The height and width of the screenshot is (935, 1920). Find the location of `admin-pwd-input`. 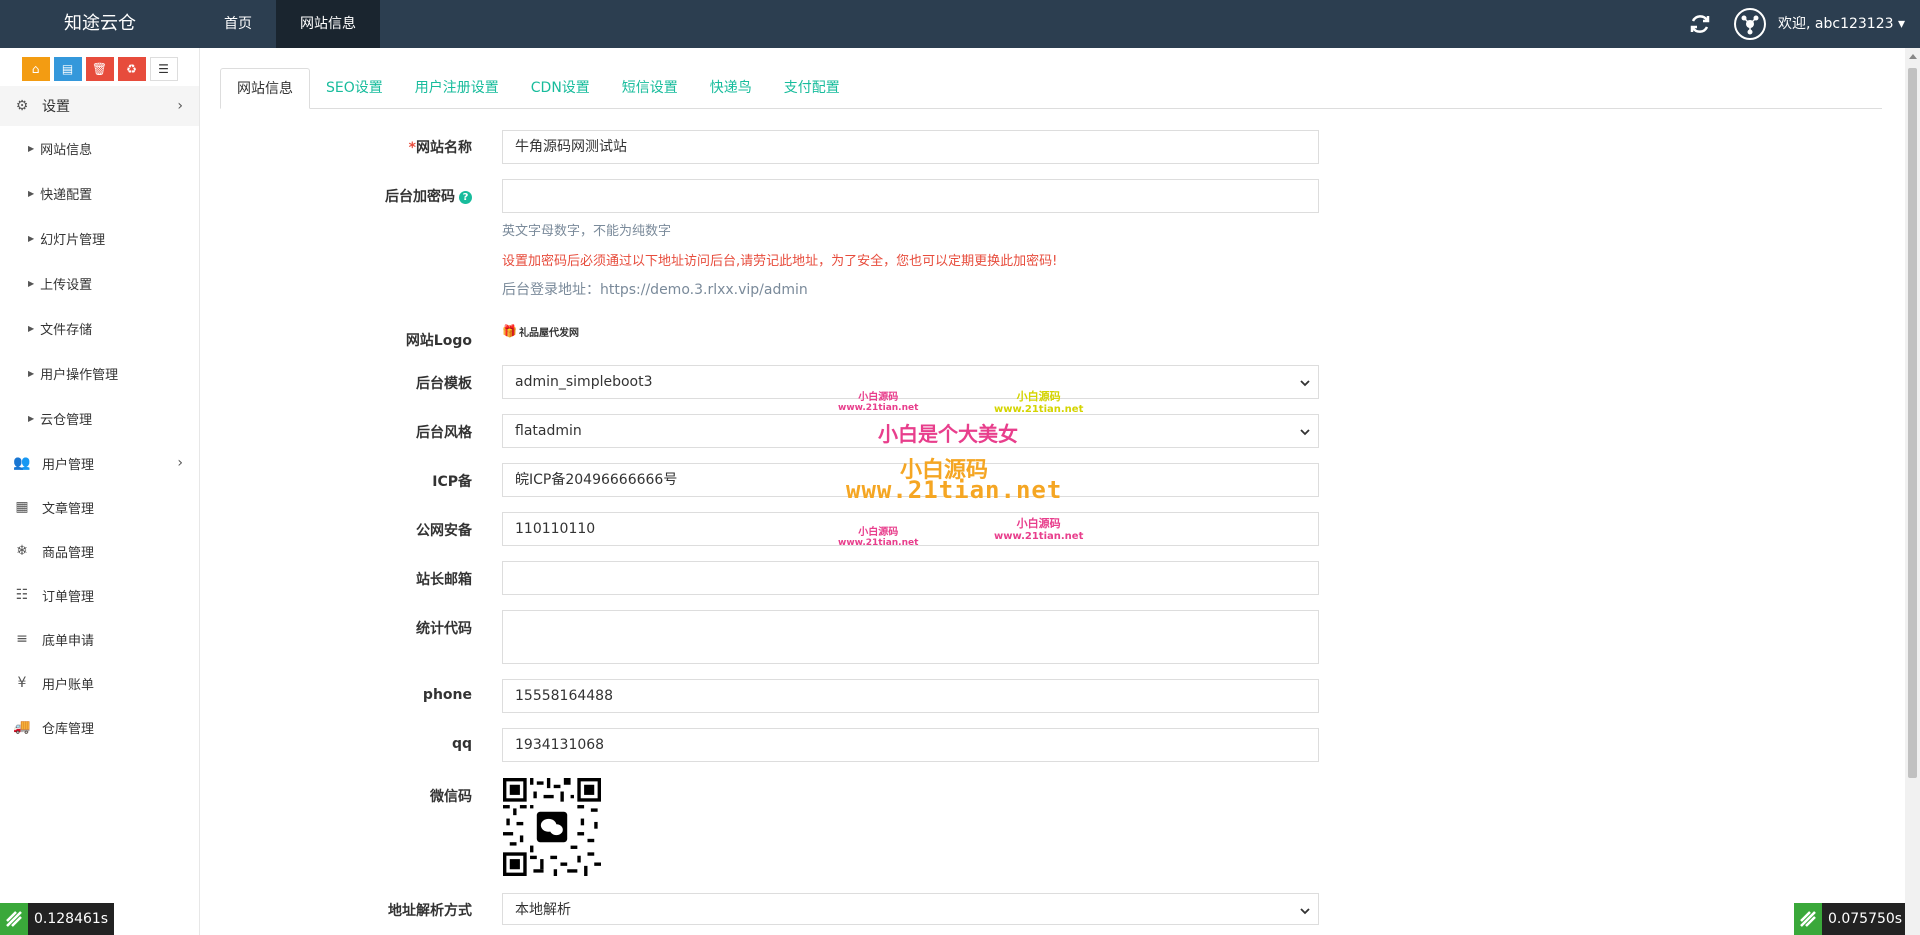

admin-pwd-input is located at coordinates (910, 196).